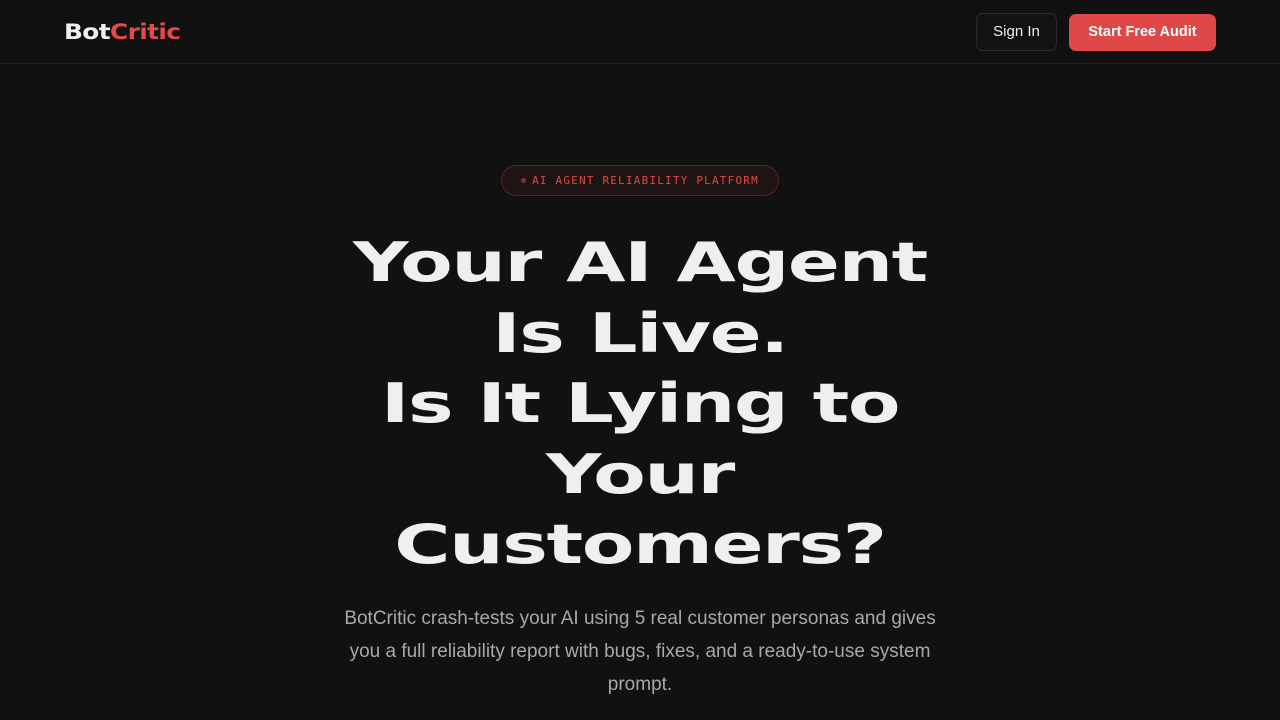 This screenshot has width=1280, height=720. I want to click on top-navigation-bar: BotCritic Sign In Start Free Audit, so click(640, 32).